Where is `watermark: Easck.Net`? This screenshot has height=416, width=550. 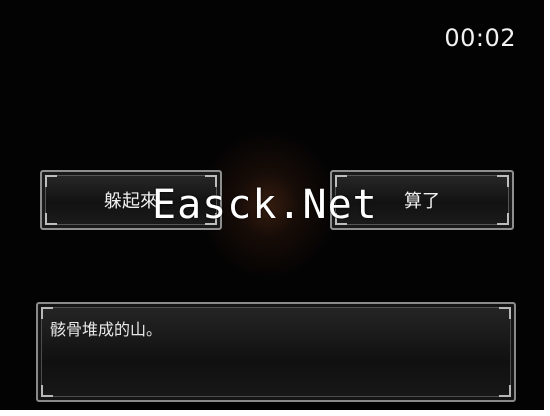
watermark: Easck.Net is located at coordinates (265, 205).